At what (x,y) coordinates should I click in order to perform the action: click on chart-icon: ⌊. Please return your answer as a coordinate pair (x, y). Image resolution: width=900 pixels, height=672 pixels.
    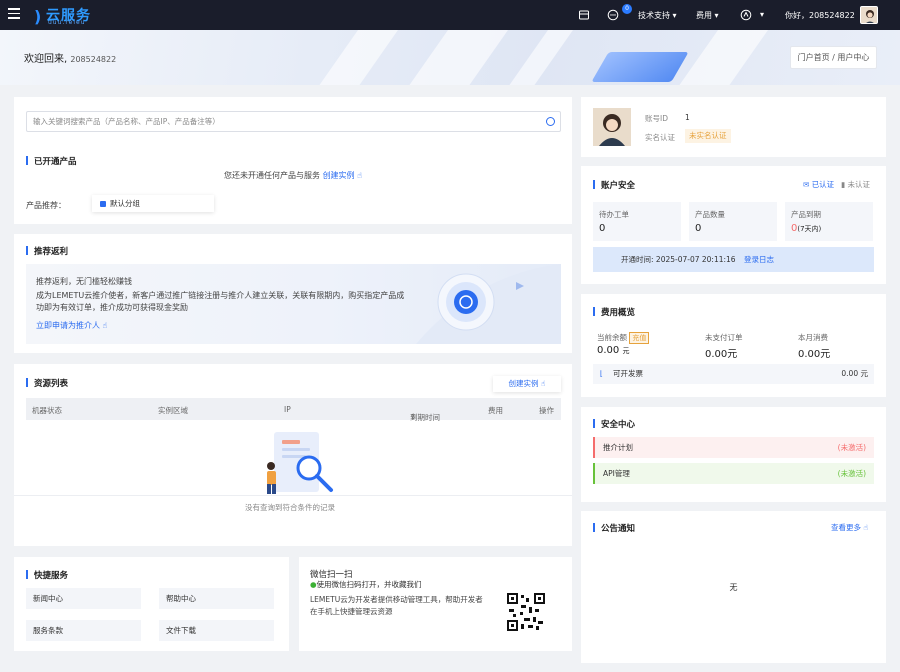
    Looking at the image, I should click on (601, 373).